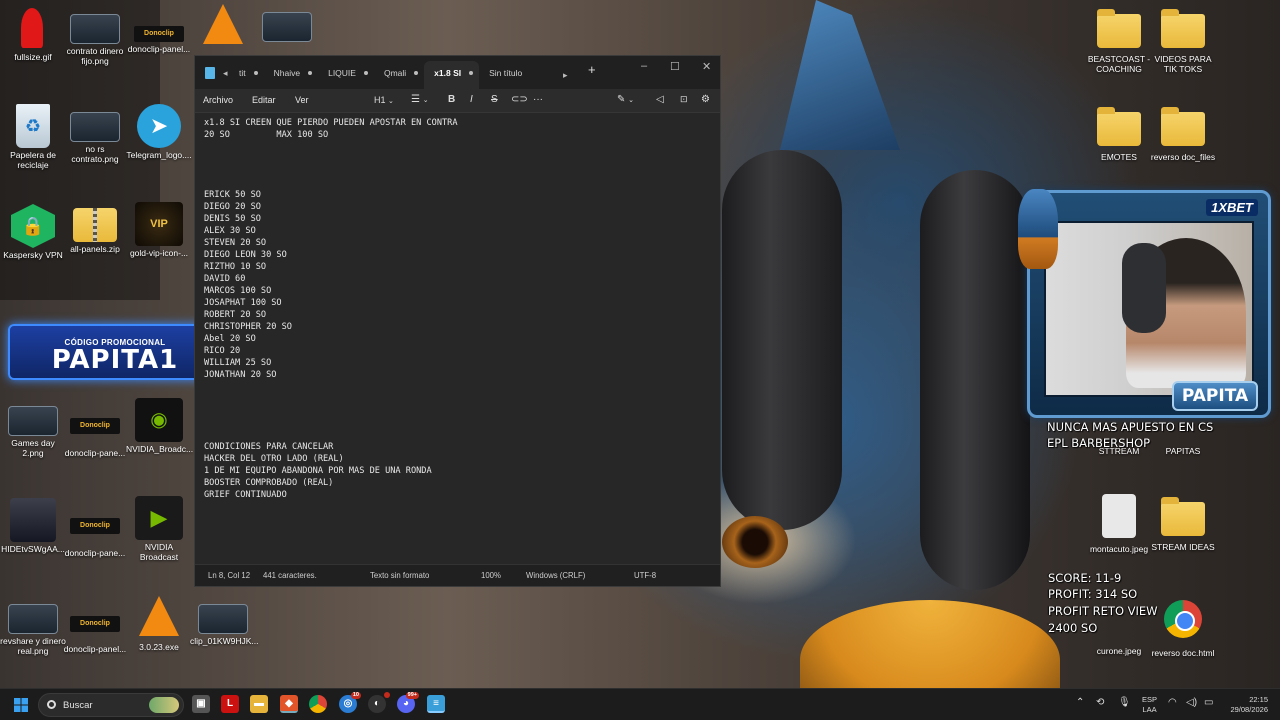 Image resolution: width=1280 pixels, height=720 pixels. I want to click on encoding: UTF-8, so click(645, 575).